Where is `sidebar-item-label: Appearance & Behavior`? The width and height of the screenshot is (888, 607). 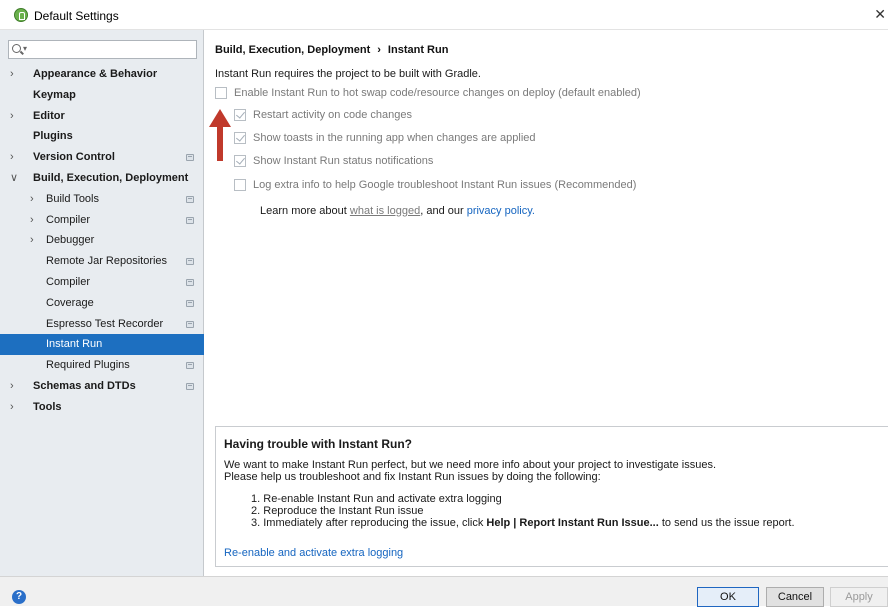
sidebar-item-label: Appearance & Behavior is located at coordinates (95, 74).